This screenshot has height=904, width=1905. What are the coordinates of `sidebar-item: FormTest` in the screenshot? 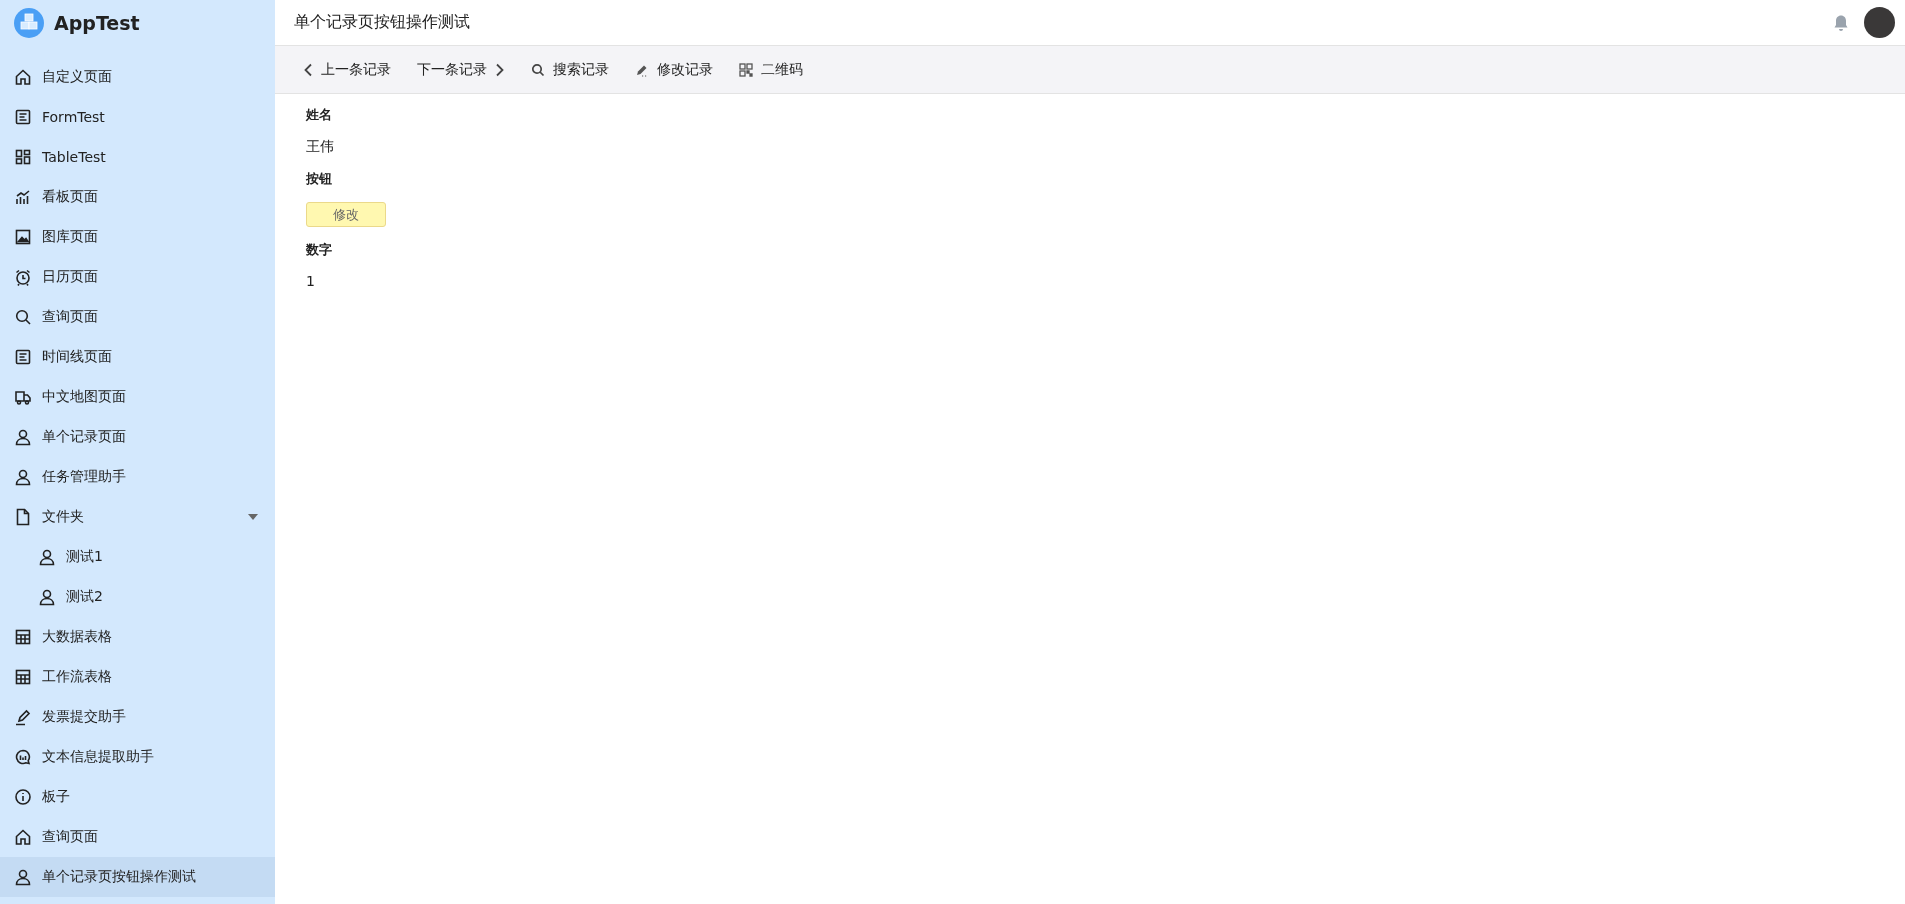 It's located at (137, 117).